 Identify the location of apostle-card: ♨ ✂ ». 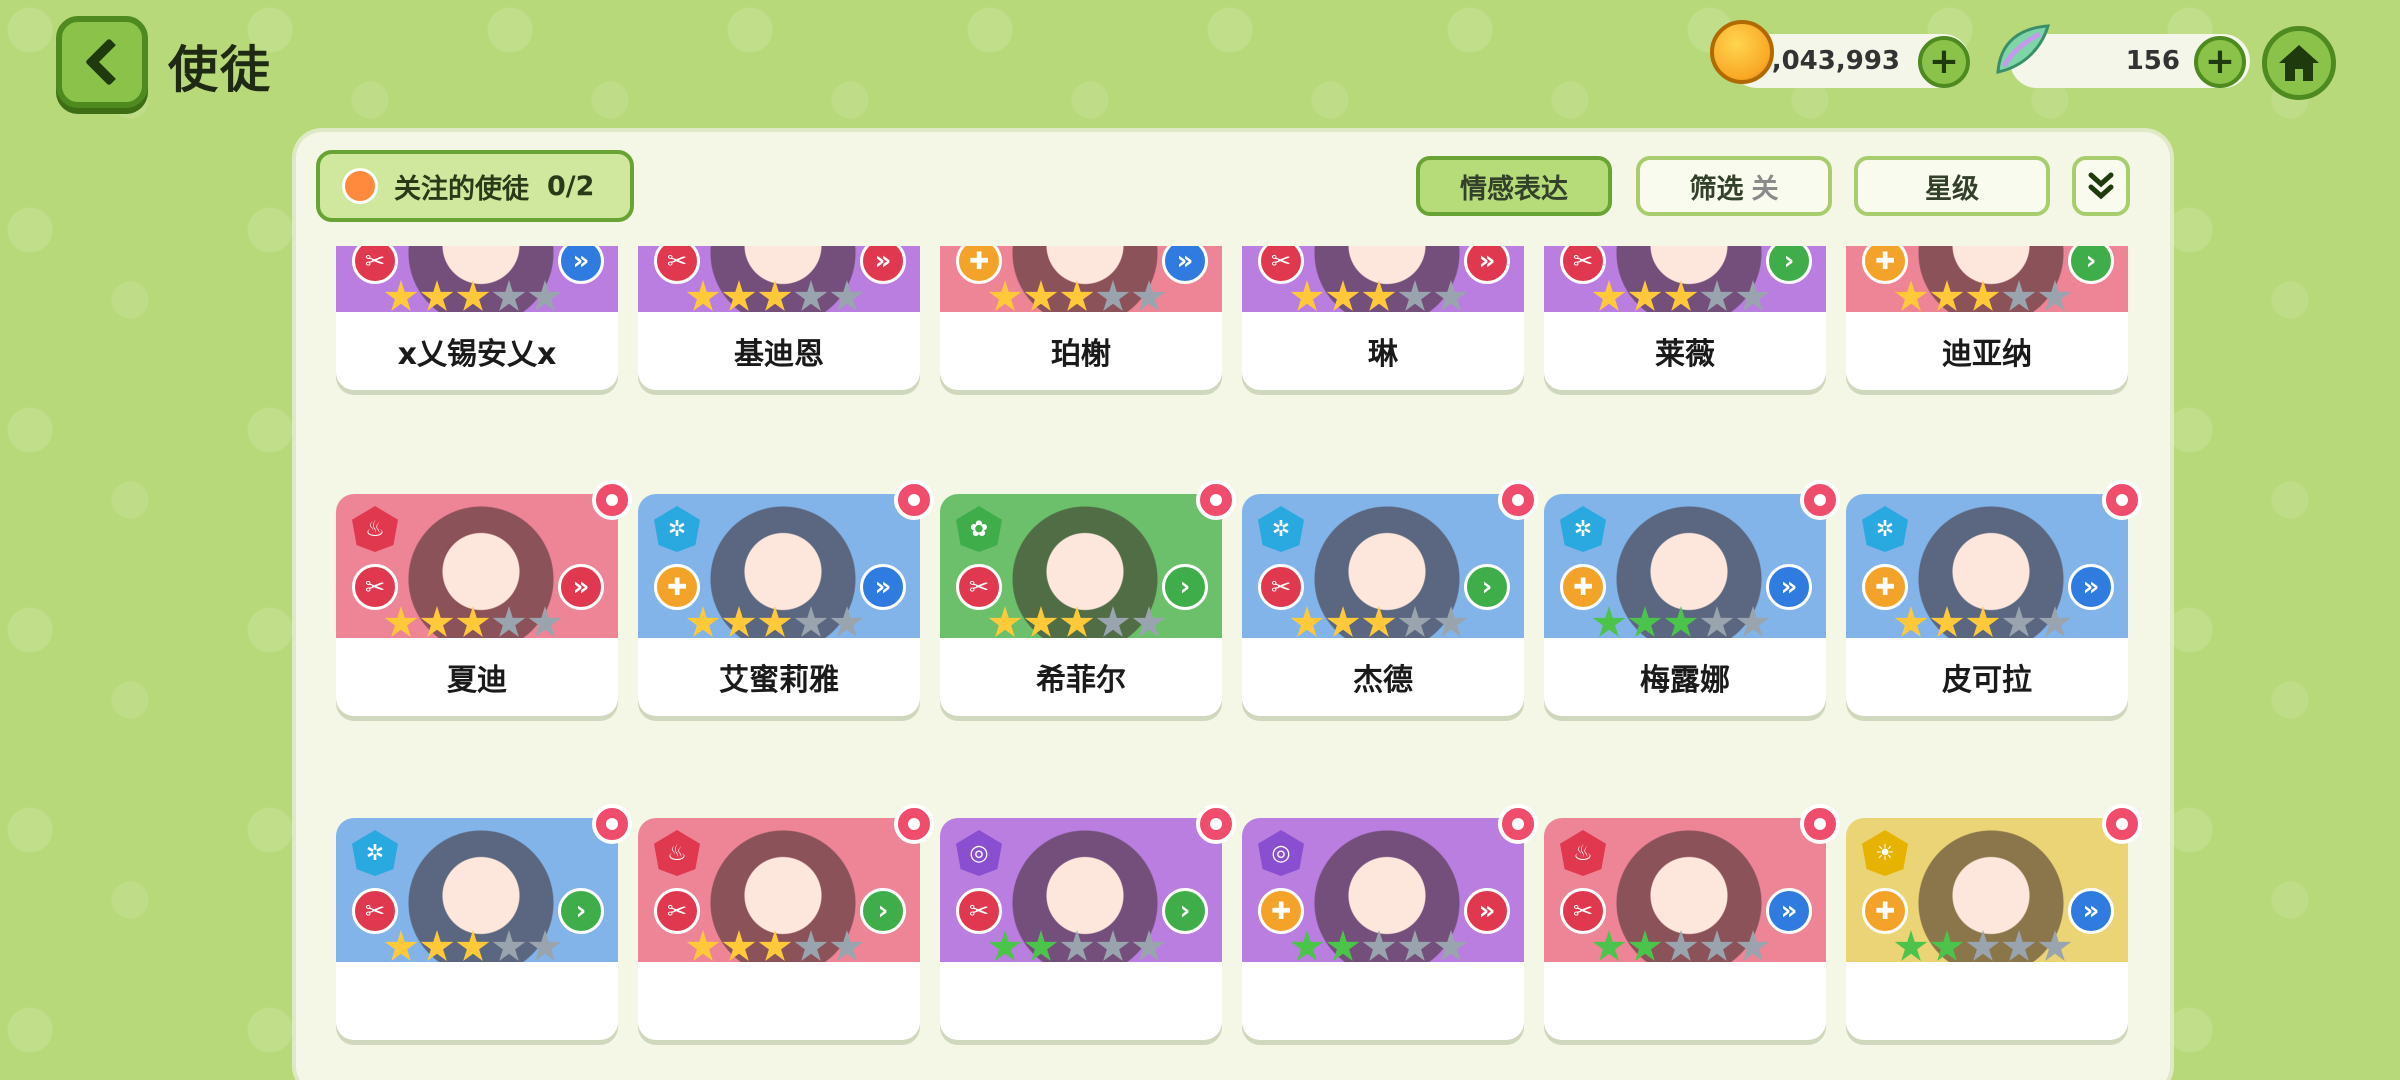
(1692, 922).